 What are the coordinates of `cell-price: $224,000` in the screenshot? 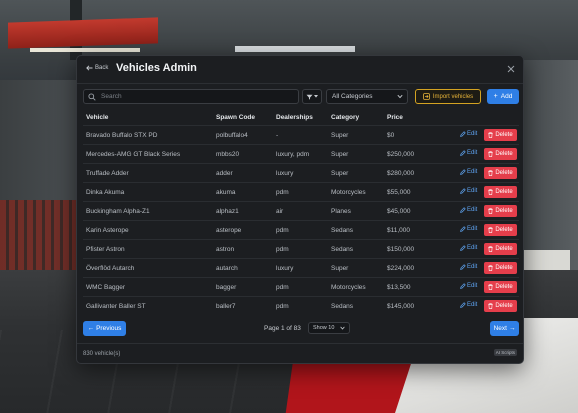 It's located at (401, 268).